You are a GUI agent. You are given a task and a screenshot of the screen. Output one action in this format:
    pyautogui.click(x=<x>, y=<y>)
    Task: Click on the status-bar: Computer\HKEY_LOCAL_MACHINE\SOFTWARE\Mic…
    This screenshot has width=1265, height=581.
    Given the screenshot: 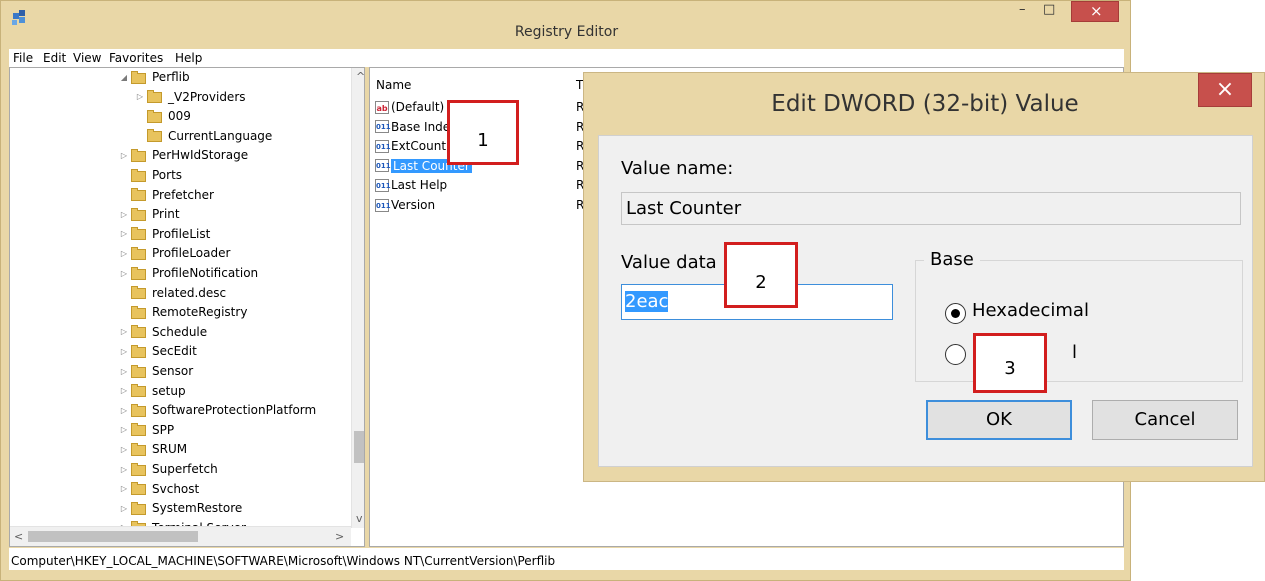 What is the action you would take?
    pyautogui.click(x=566, y=559)
    